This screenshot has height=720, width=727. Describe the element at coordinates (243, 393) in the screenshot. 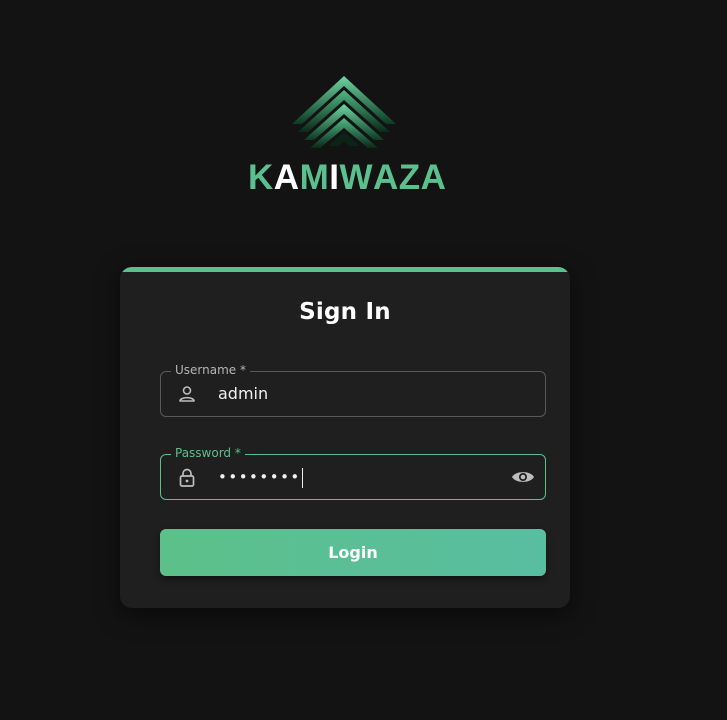

I see `username-value: admin` at that location.